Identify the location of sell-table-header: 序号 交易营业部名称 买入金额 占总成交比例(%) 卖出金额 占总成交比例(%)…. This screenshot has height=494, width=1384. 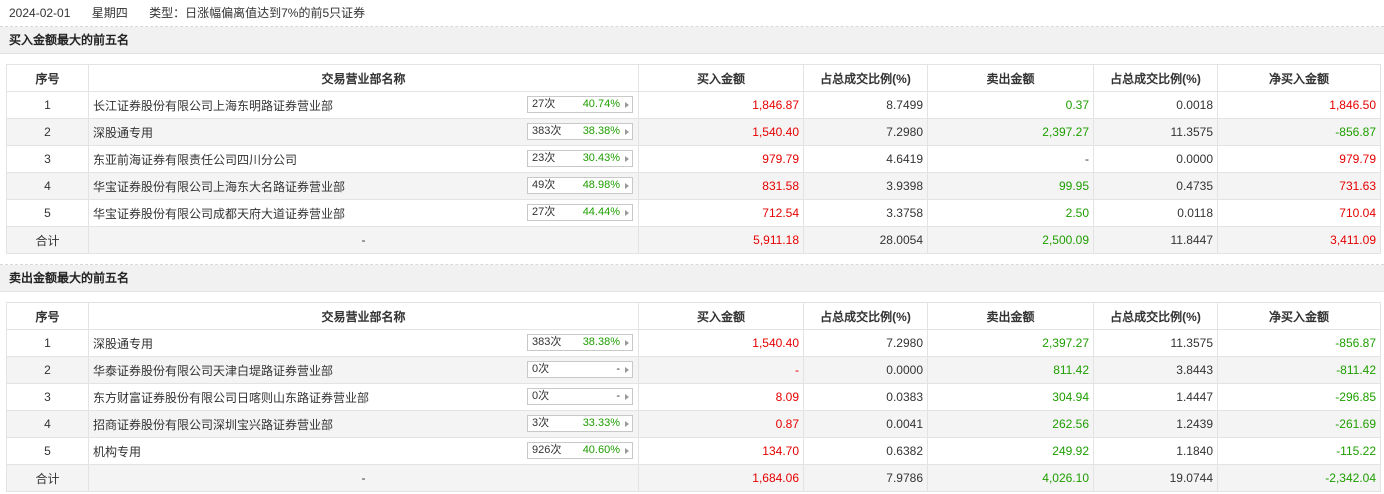
(693, 316).